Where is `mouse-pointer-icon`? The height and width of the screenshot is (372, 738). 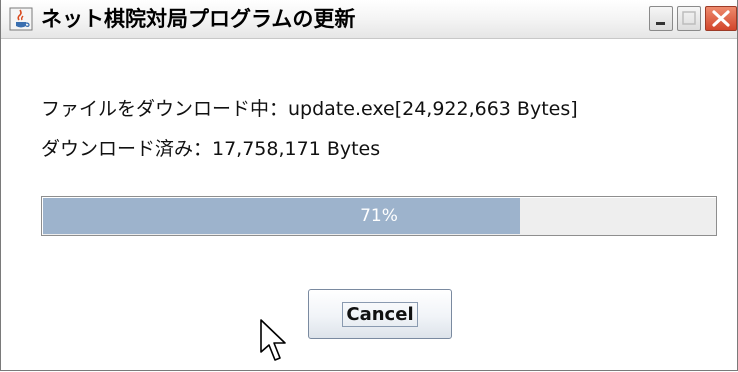
mouse-pointer-icon is located at coordinates (273, 340).